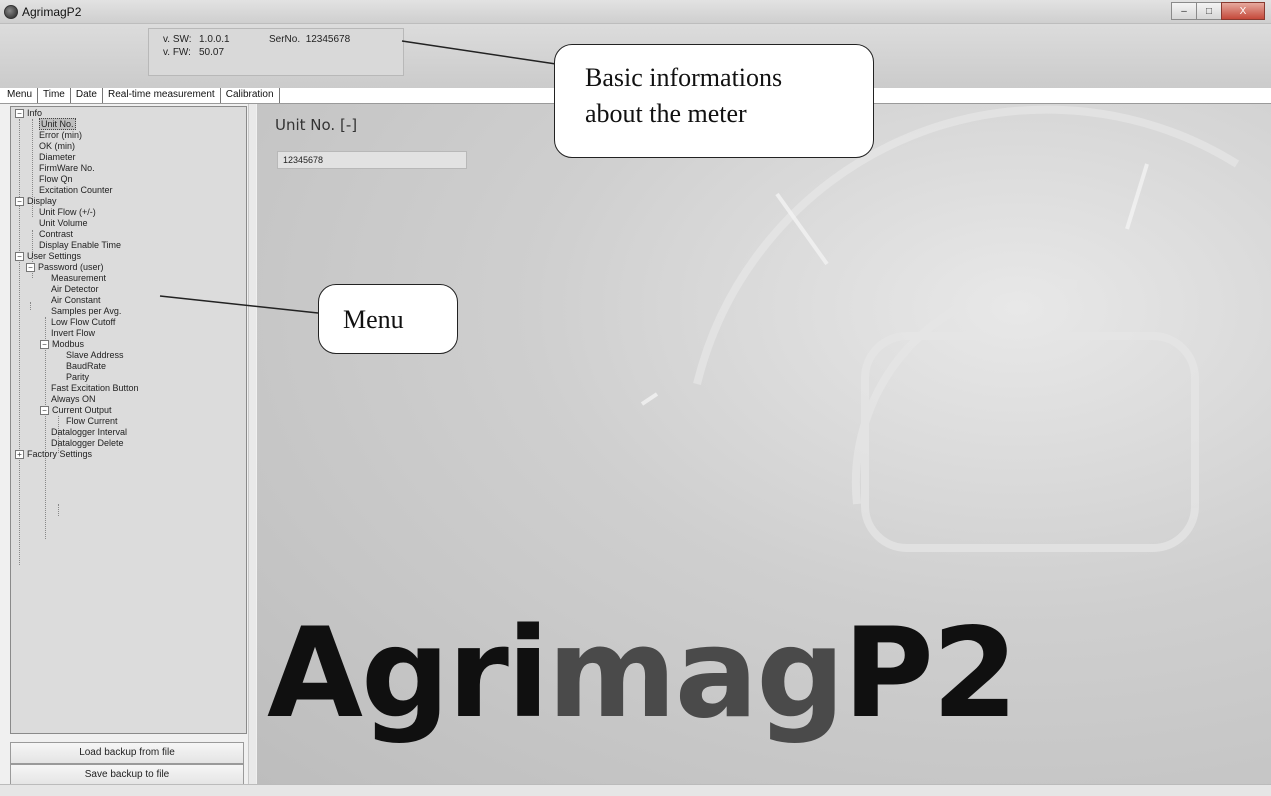 This screenshot has height=796, width=1271. Describe the element at coordinates (373, 319) in the screenshot. I see `menu-callout-text: Menu` at that location.